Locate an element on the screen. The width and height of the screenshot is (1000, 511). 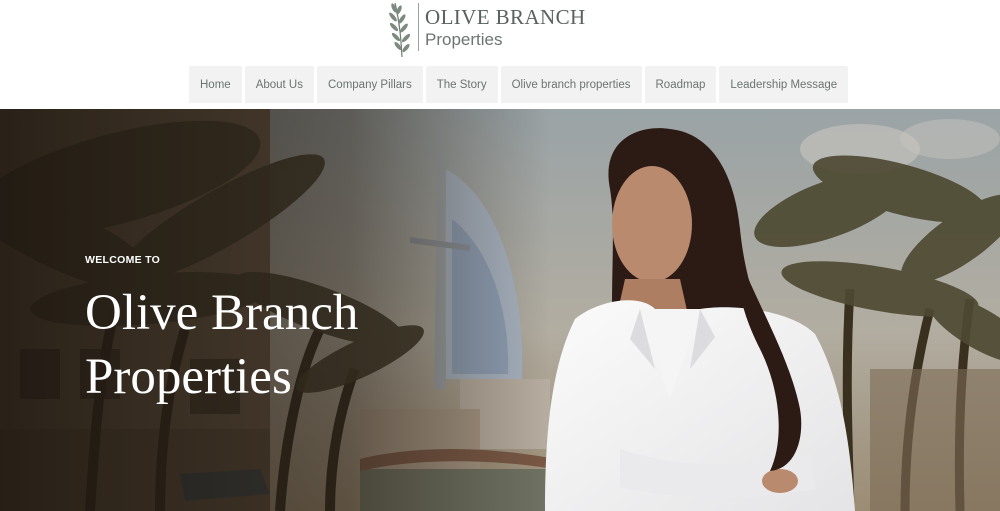
logo-divider is located at coordinates (418, 27).